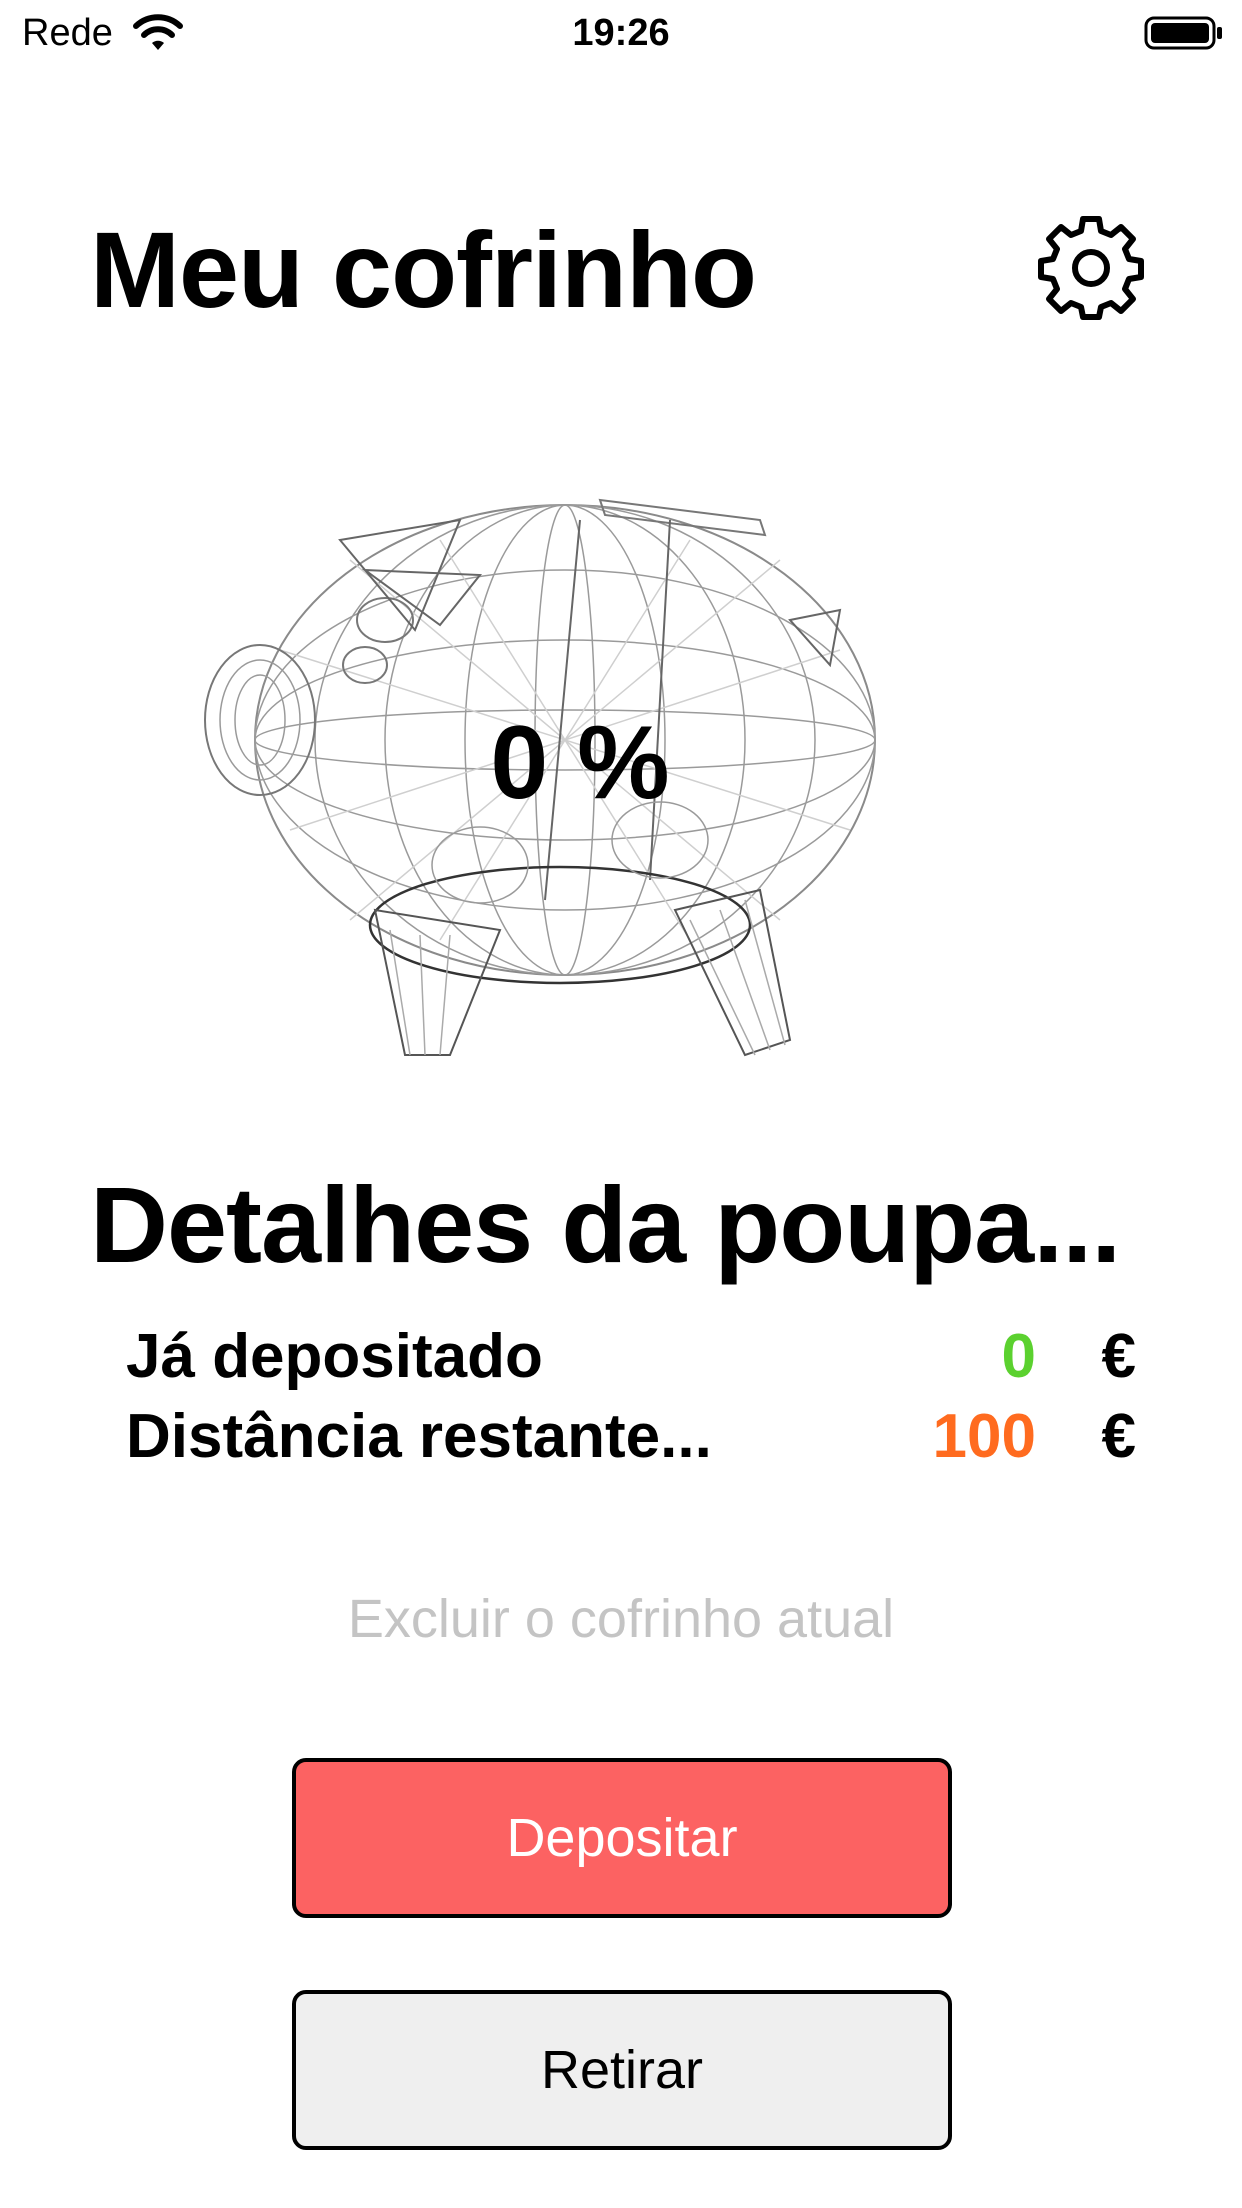  Describe the element at coordinates (622, 1838) in the screenshot. I see `deposit-button: Depositar` at that location.